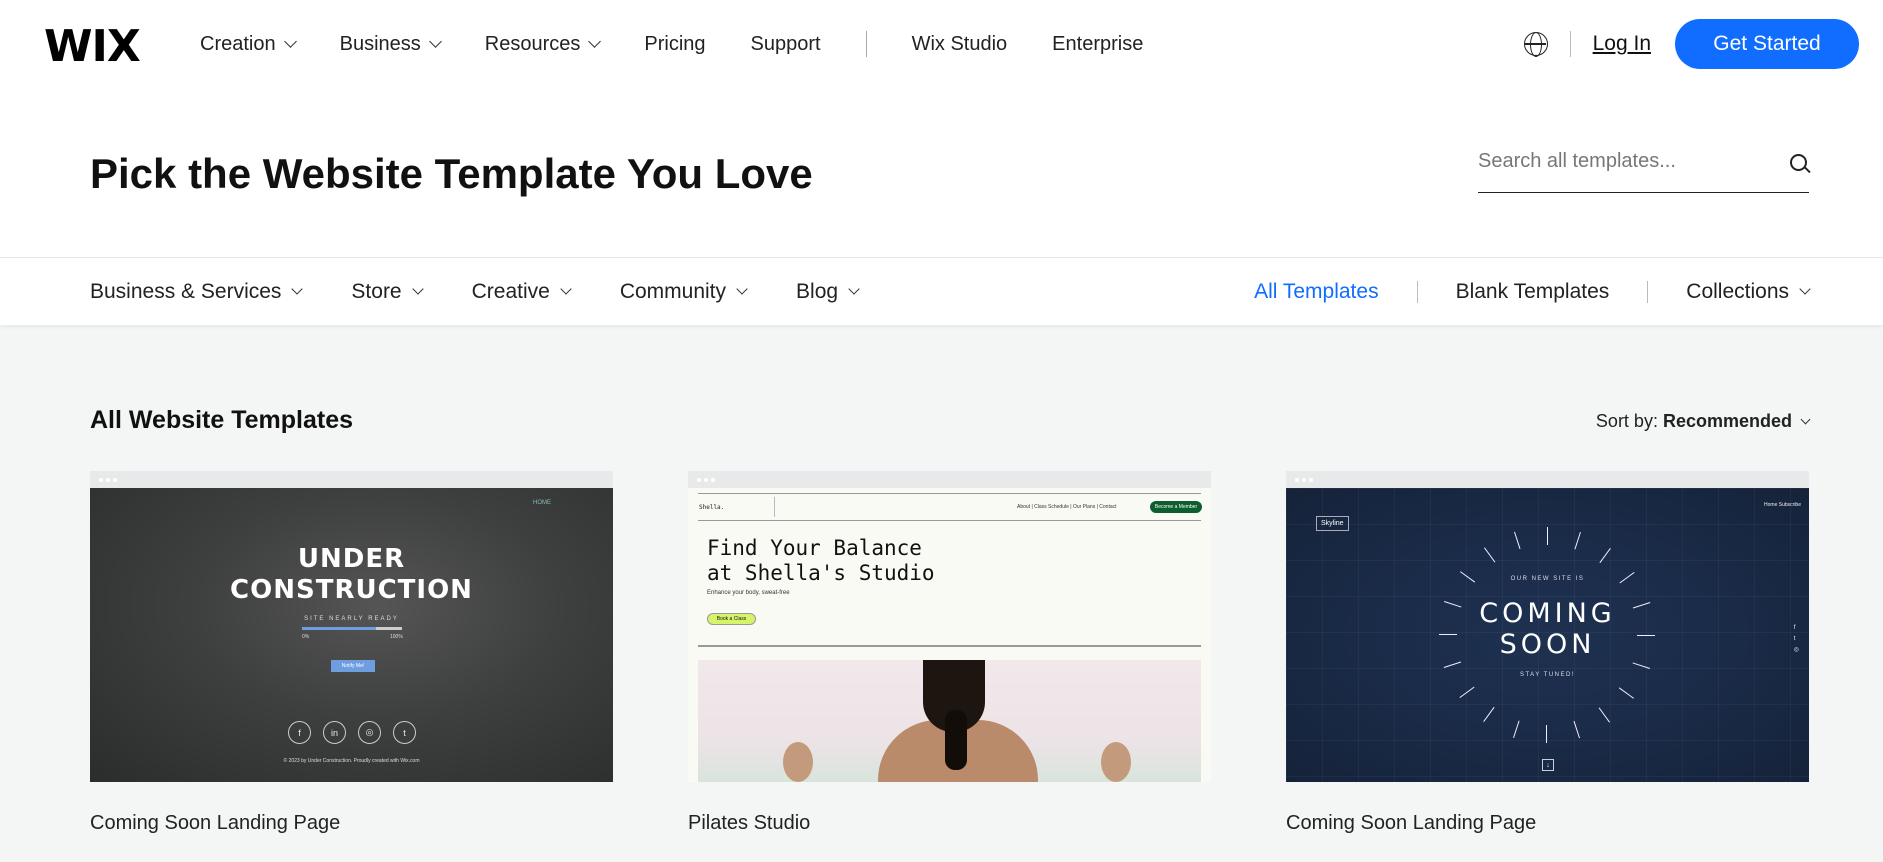 This screenshot has height=862, width=1883. I want to click on category-blog: Blog, so click(828, 291).